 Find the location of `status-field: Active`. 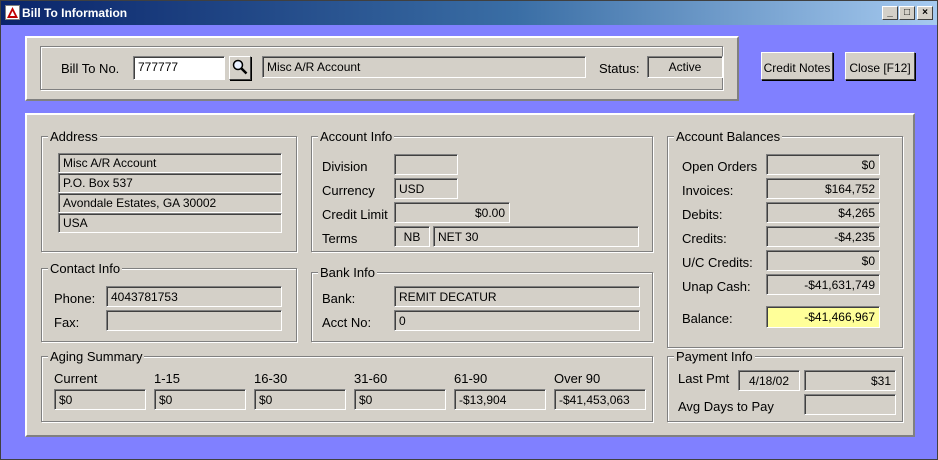

status-field: Active is located at coordinates (685, 67).